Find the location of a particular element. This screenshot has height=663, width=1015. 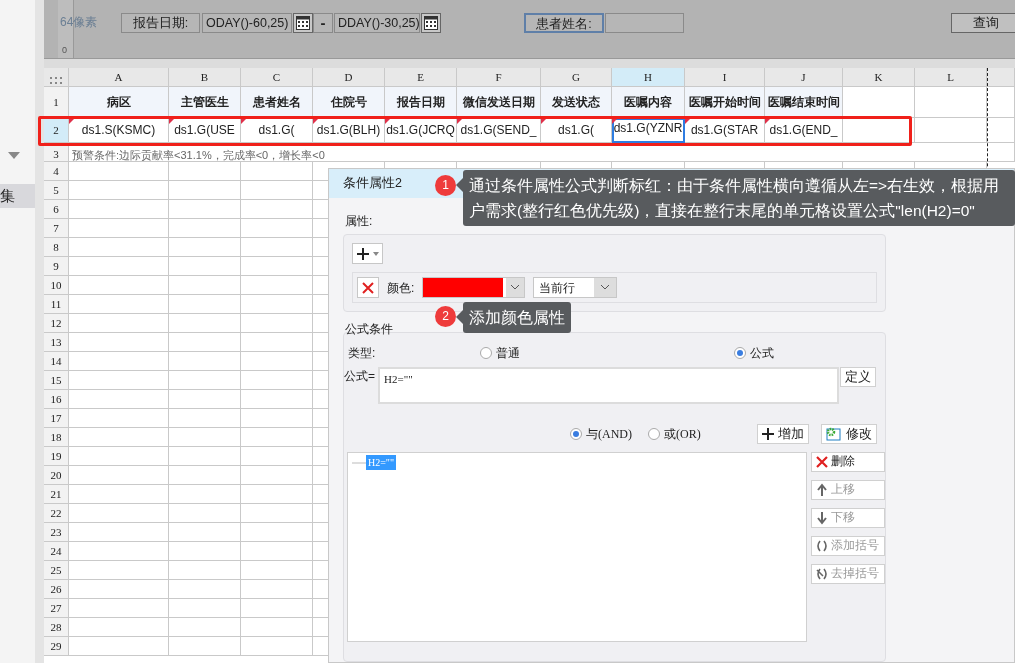

ruler-mark: 0 is located at coordinates (64, 50).